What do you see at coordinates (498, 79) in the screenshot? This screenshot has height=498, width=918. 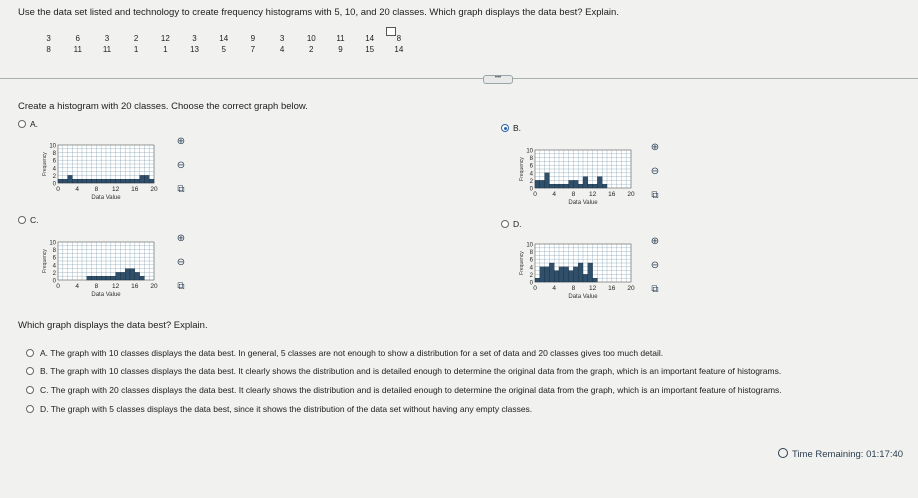 I see `expand-handle: •••` at bounding box center [498, 79].